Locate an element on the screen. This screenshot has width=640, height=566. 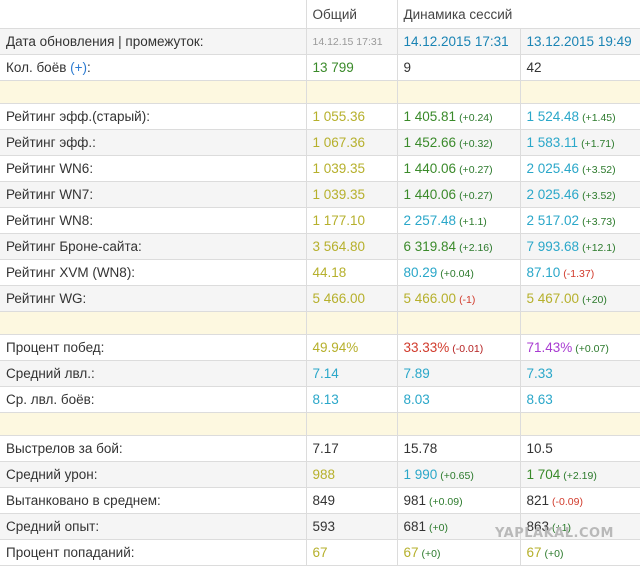
session-2-value: 87.10 (-1.37) is located at coordinates (579, 272).